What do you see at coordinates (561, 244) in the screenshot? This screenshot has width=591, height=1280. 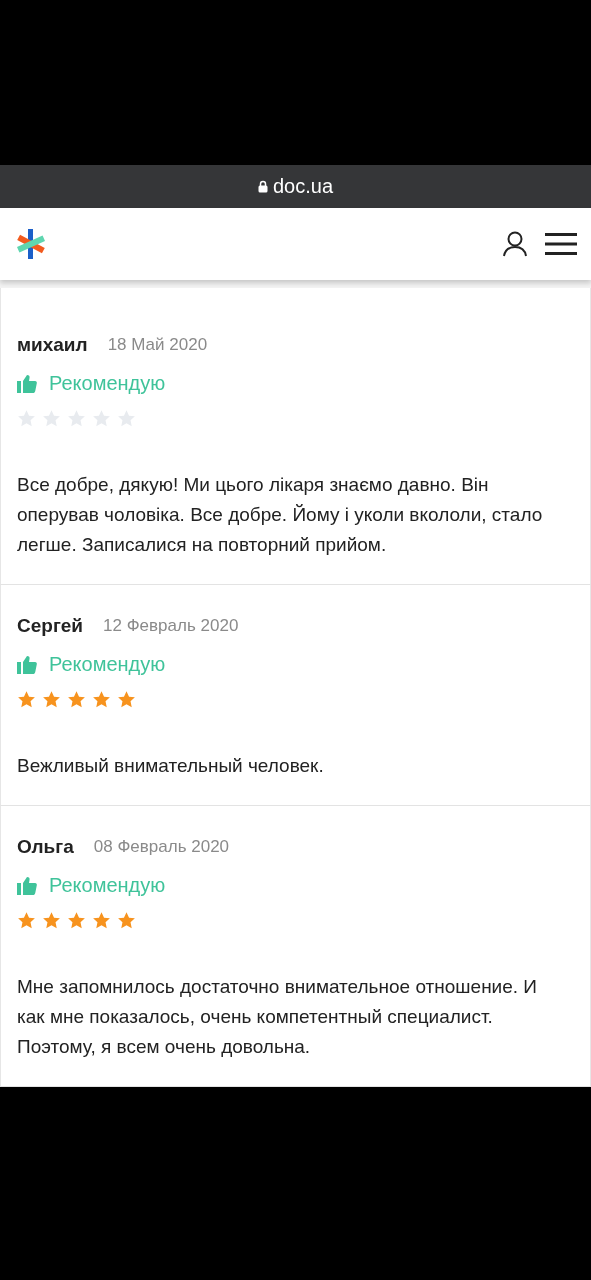 I see `menu-icon` at bounding box center [561, 244].